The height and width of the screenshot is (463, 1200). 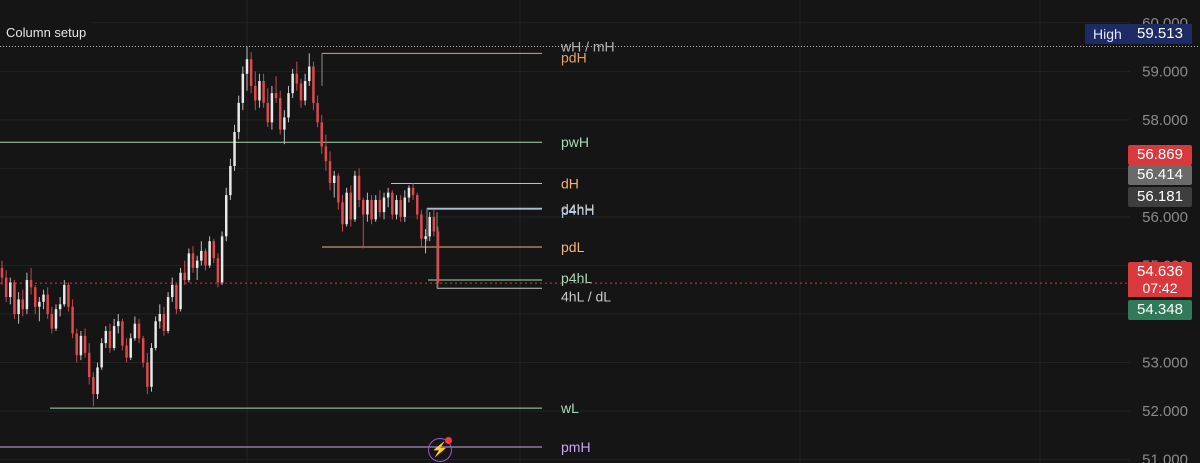 What do you see at coordinates (1160, 288) in the screenshot?
I see `candle-countdown: 07:42` at bounding box center [1160, 288].